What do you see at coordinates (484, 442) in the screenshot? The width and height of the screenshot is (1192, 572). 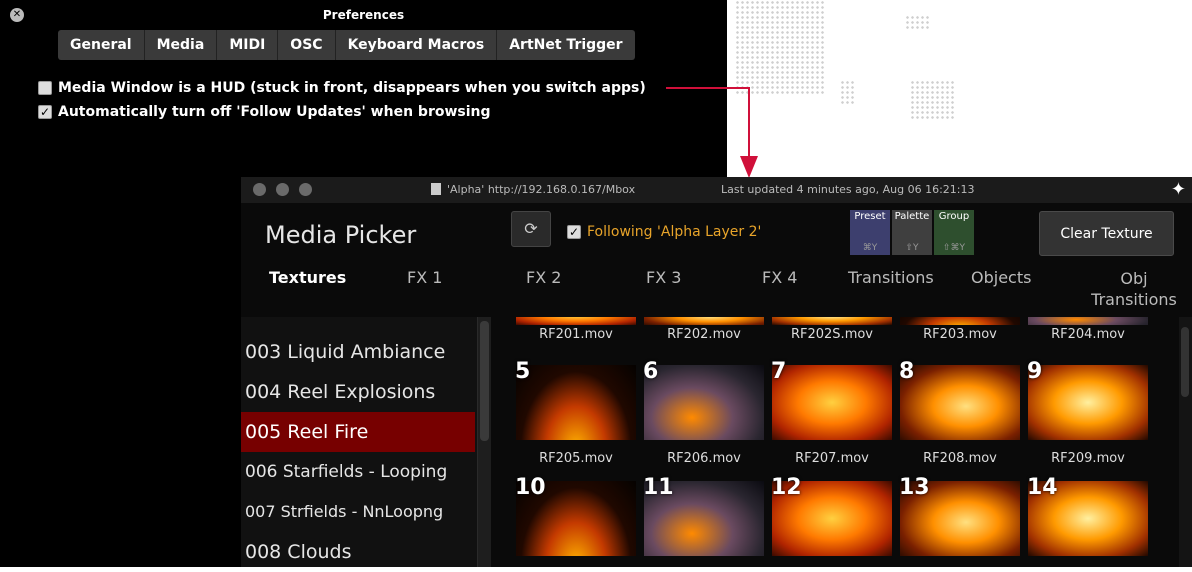 I see `folder-list-scrollbar` at bounding box center [484, 442].